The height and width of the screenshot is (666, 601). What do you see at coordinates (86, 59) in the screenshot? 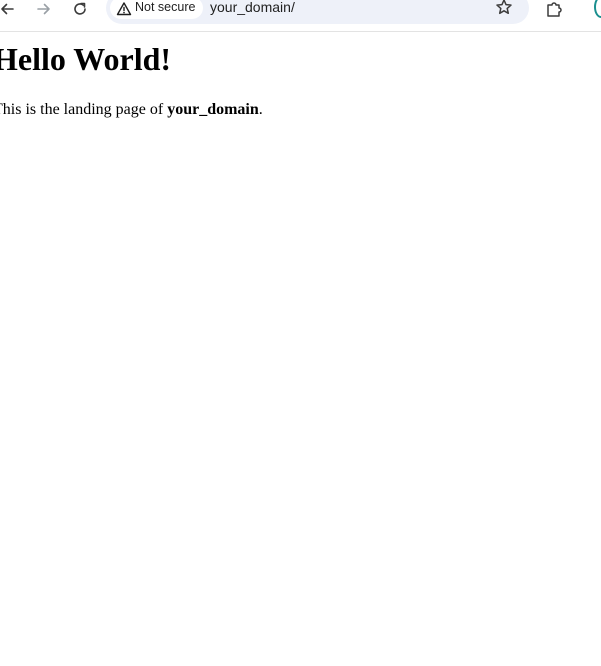
I see `page-heading: Hello World!` at bounding box center [86, 59].